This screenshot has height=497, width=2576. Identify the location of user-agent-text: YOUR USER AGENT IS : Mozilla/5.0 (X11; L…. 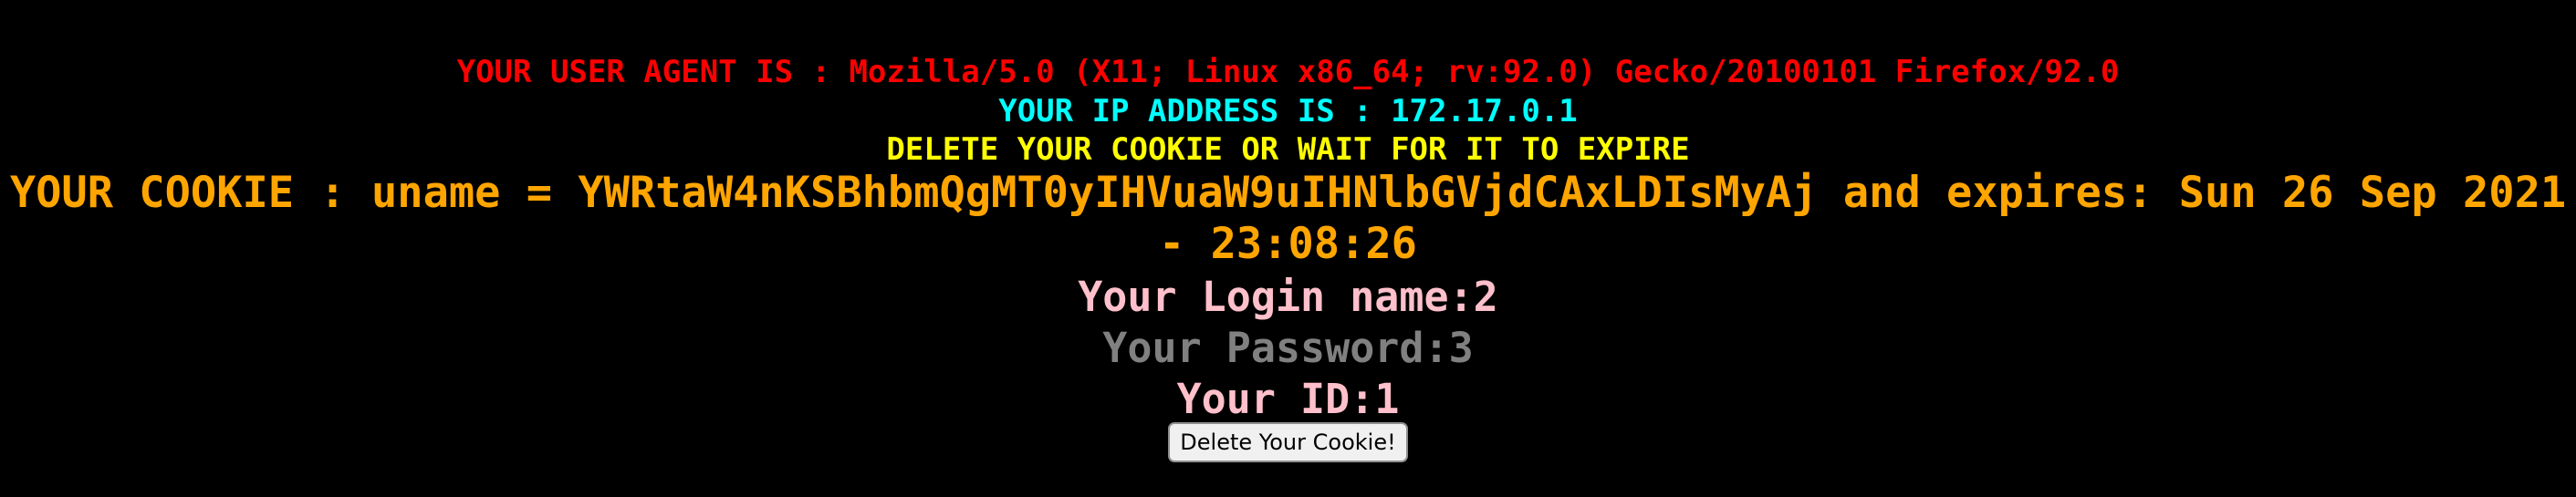
(1288, 72).